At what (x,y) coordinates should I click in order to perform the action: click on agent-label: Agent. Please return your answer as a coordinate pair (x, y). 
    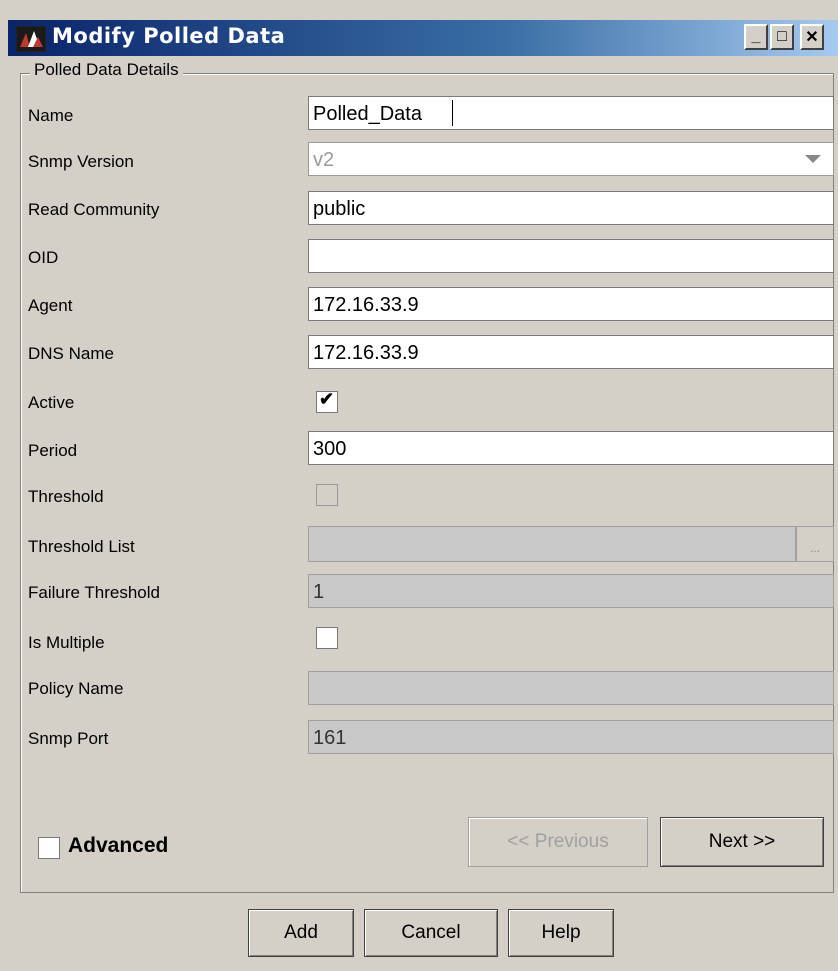
    Looking at the image, I should click on (50, 305).